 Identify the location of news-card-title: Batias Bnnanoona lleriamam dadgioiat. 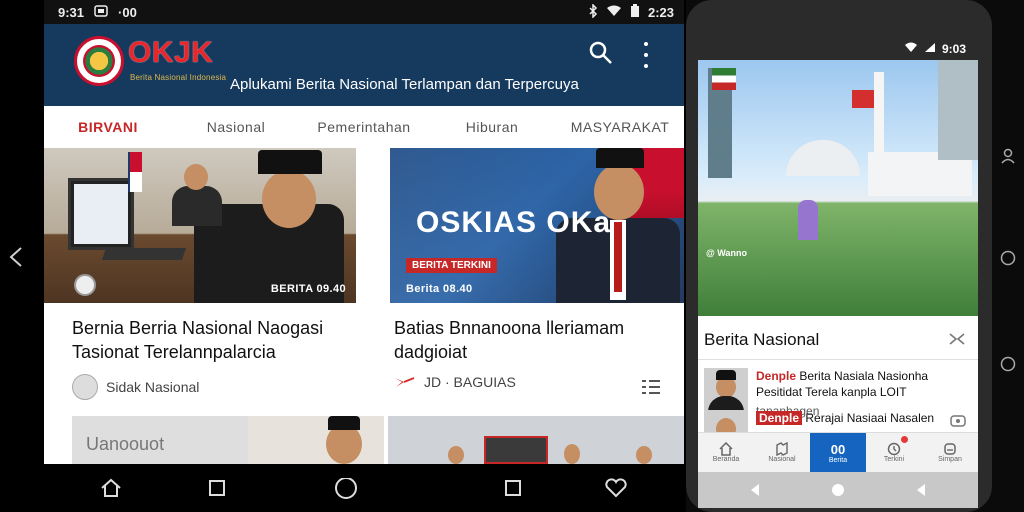
(539, 340).